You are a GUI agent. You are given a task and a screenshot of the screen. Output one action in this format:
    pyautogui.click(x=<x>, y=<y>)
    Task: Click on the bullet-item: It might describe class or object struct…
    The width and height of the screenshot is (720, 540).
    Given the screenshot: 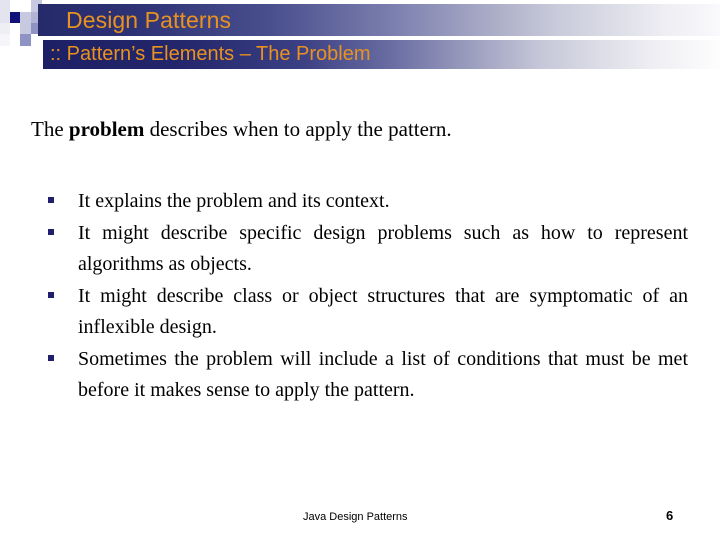 What is the action you would take?
    pyautogui.click(x=368, y=312)
    